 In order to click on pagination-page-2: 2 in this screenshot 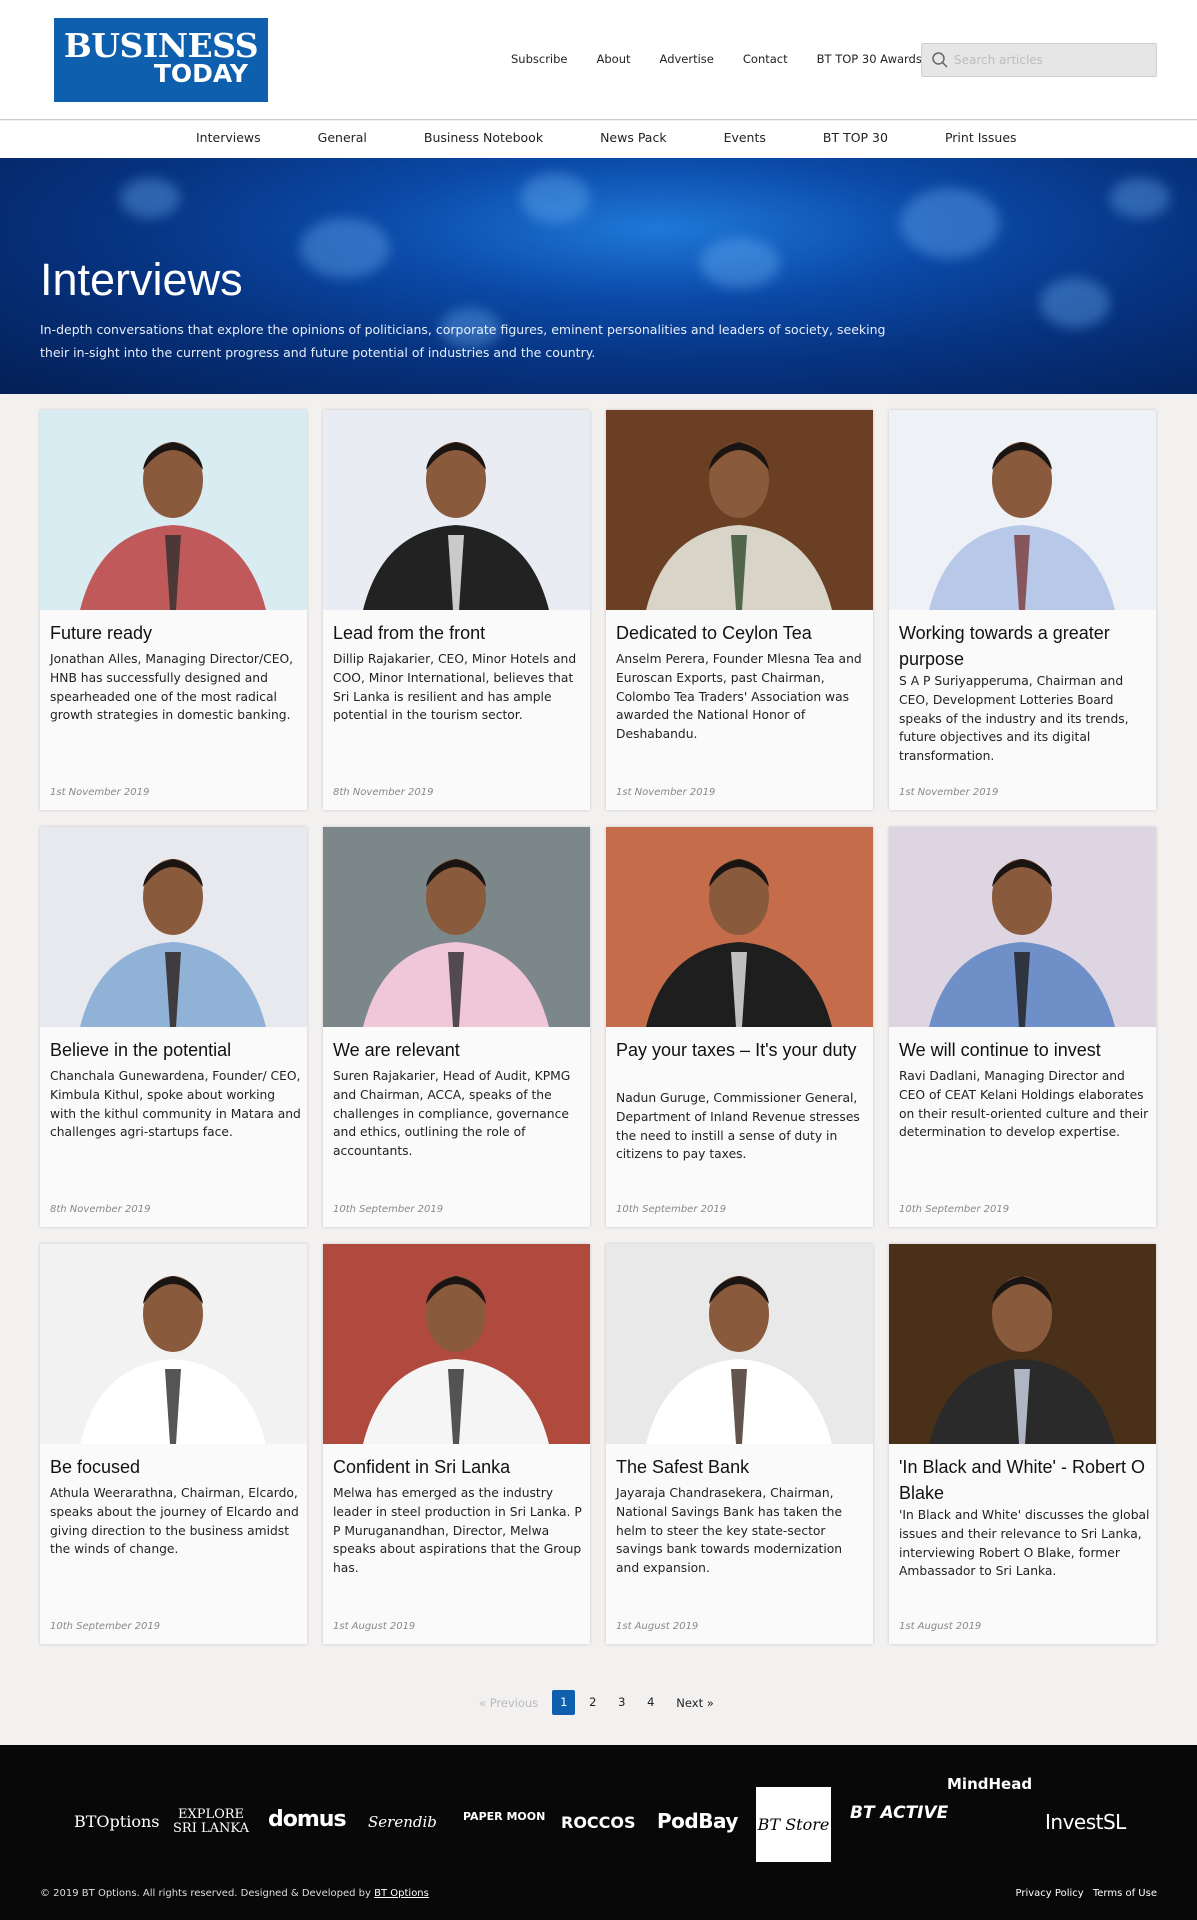, I will do `click(592, 1702)`.